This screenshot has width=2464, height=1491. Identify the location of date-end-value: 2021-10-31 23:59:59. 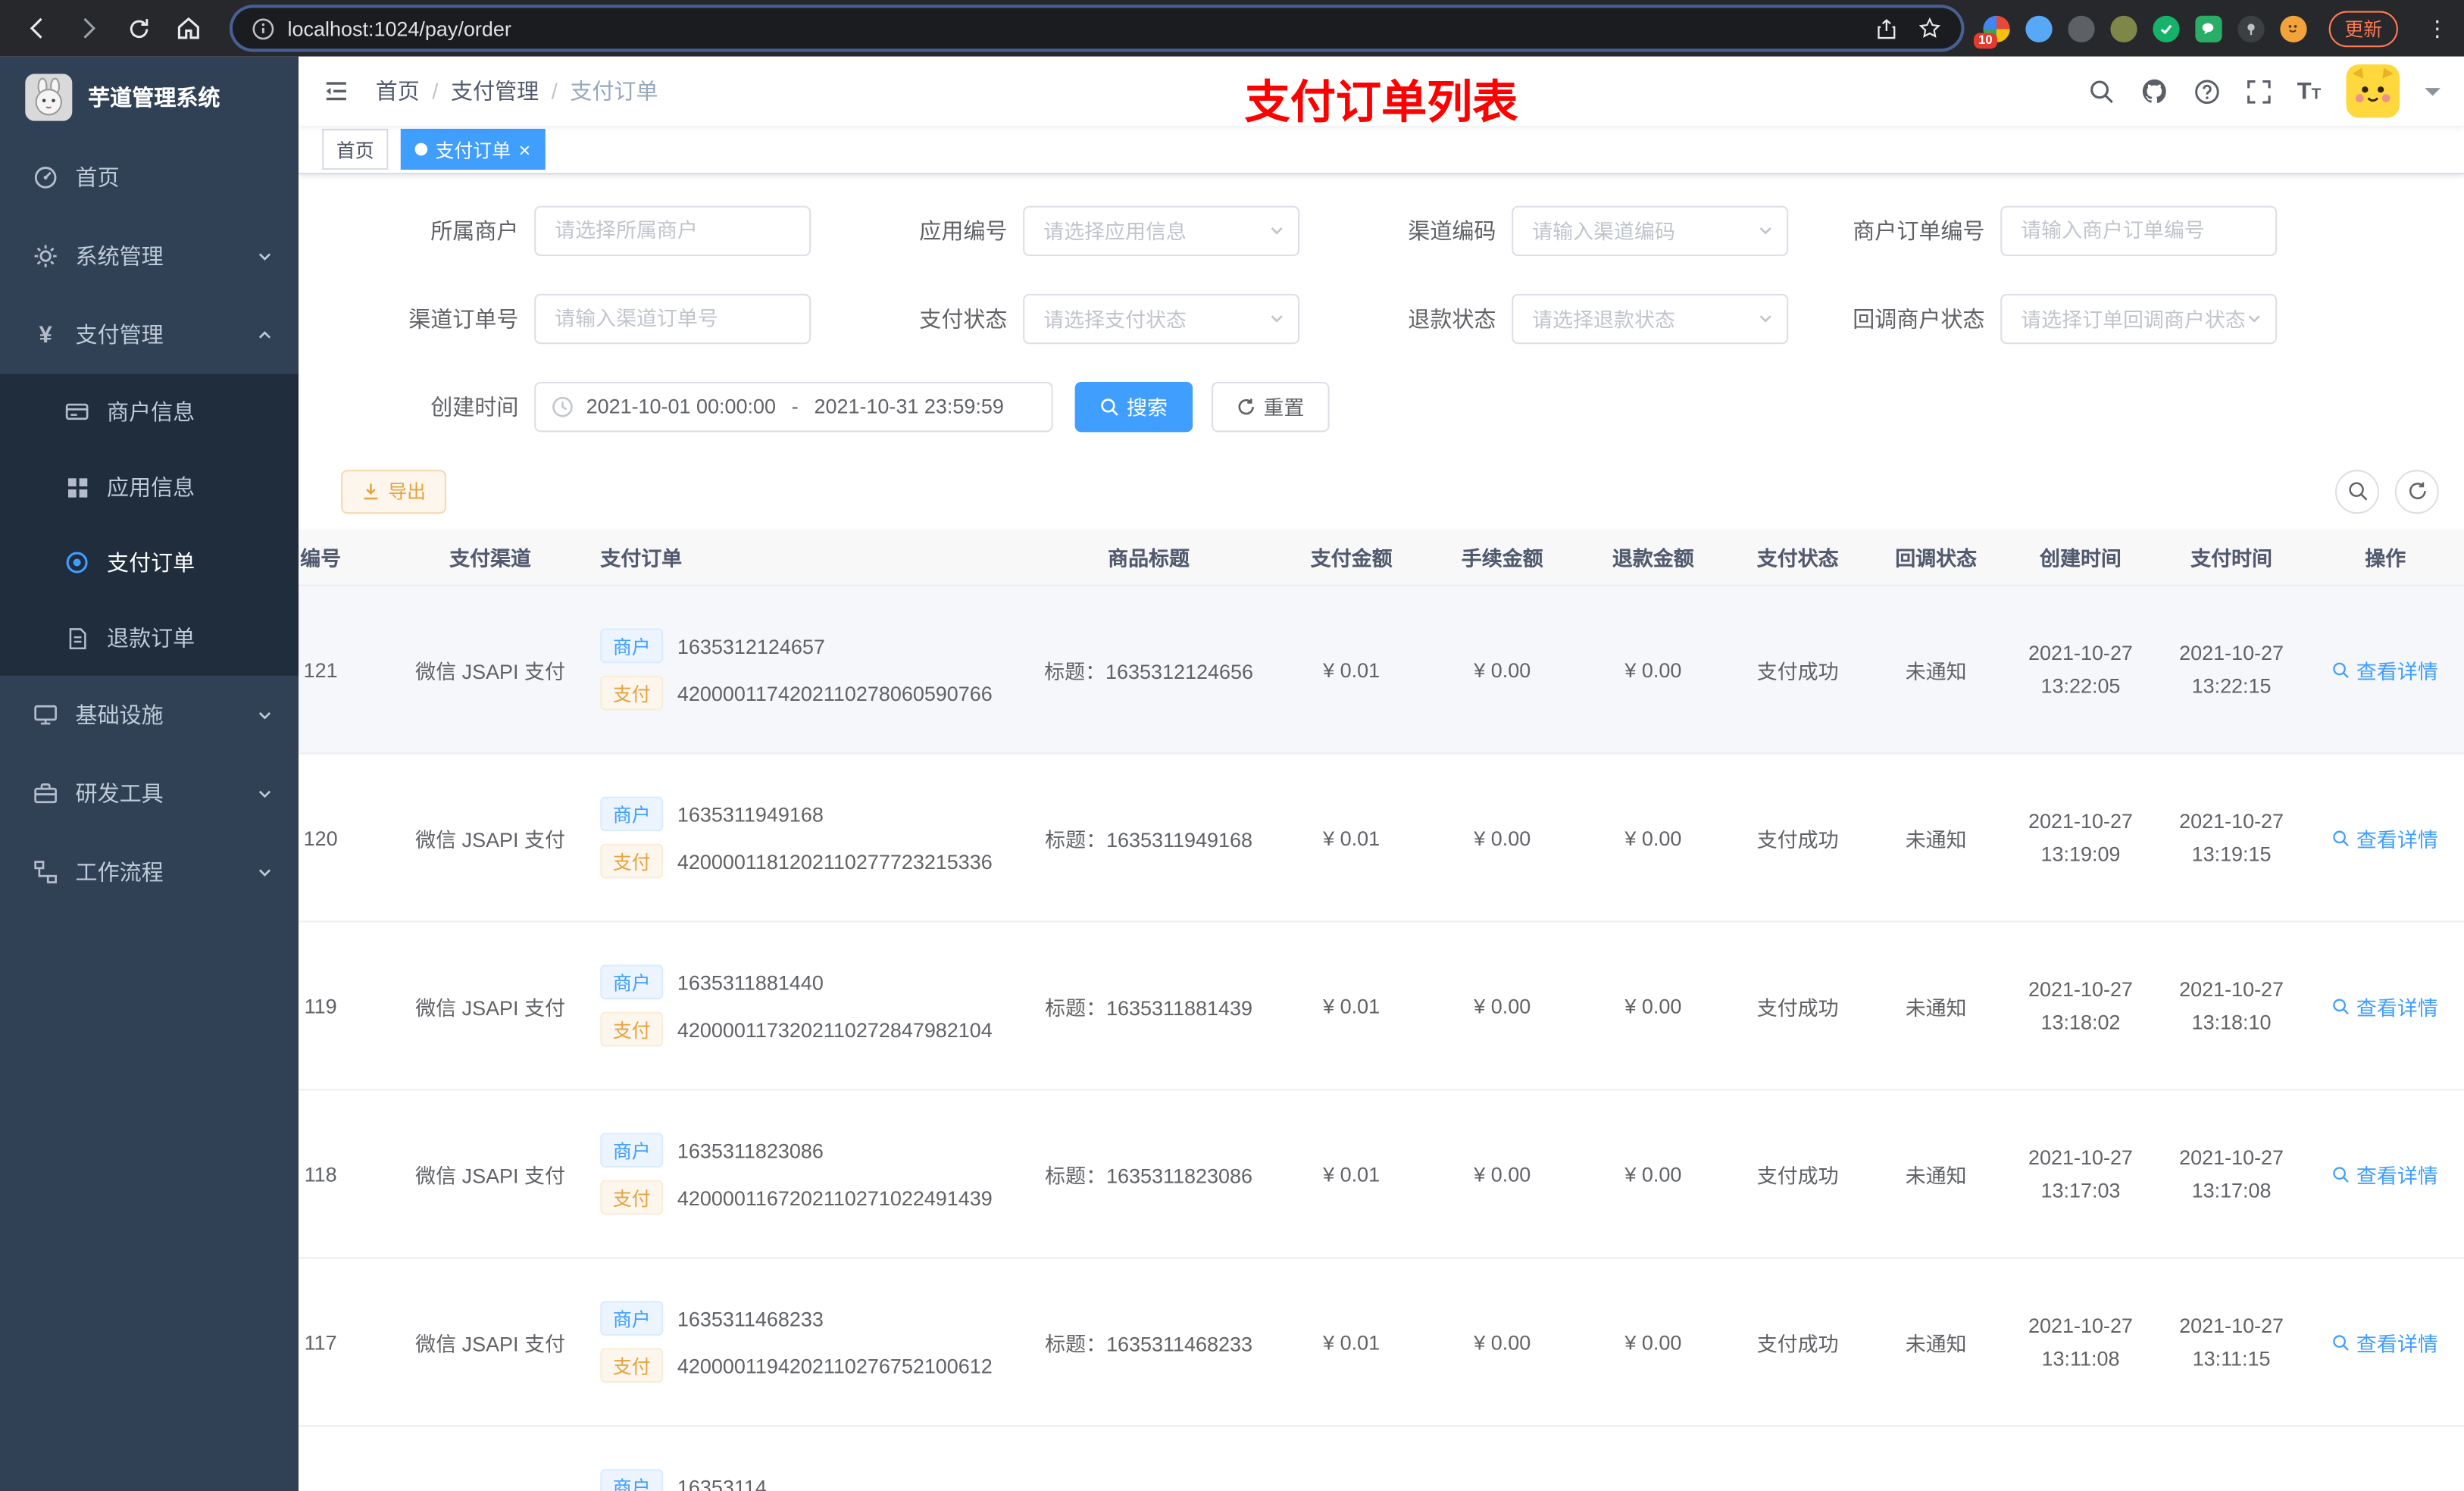
(909, 407).